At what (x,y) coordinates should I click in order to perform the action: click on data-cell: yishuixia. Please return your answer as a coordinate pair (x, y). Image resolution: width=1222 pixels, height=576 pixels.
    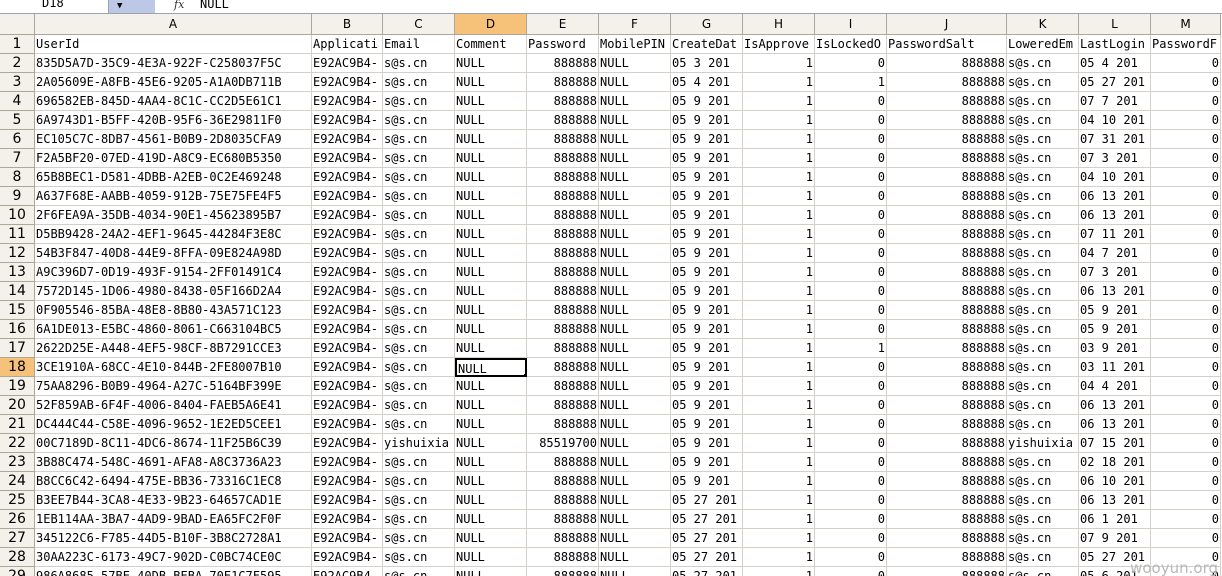
    Looking at the image, I should click on (419, 443).